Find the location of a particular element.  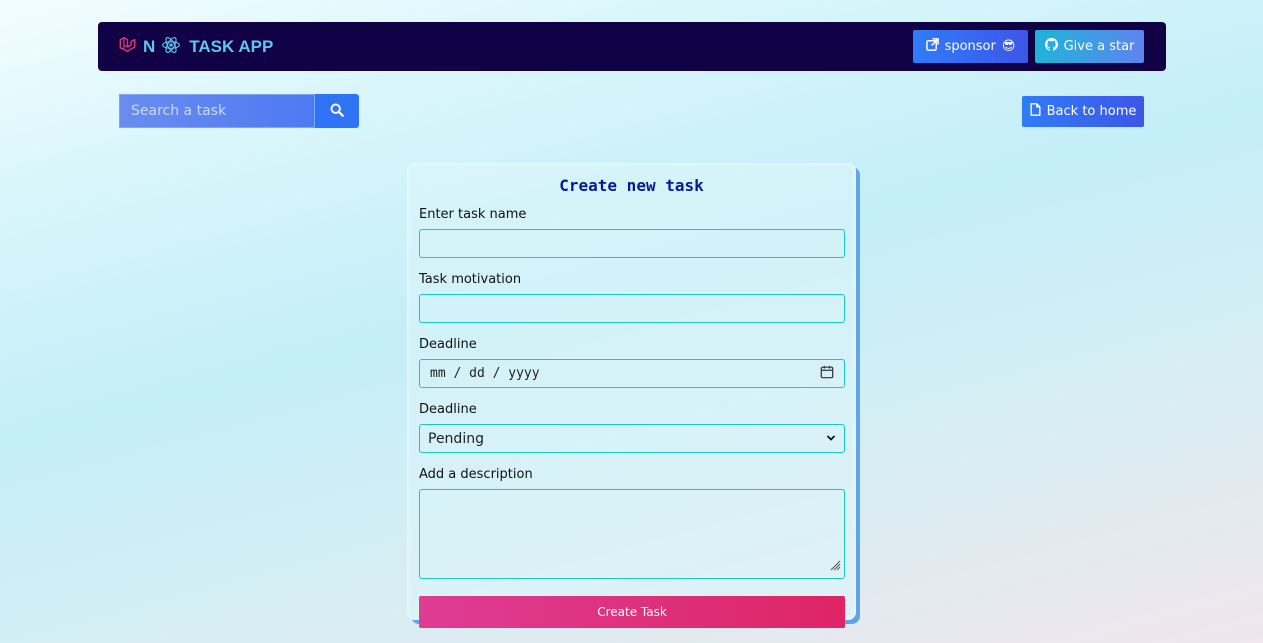

brand-letter: N is located at coordinates (149, 46).